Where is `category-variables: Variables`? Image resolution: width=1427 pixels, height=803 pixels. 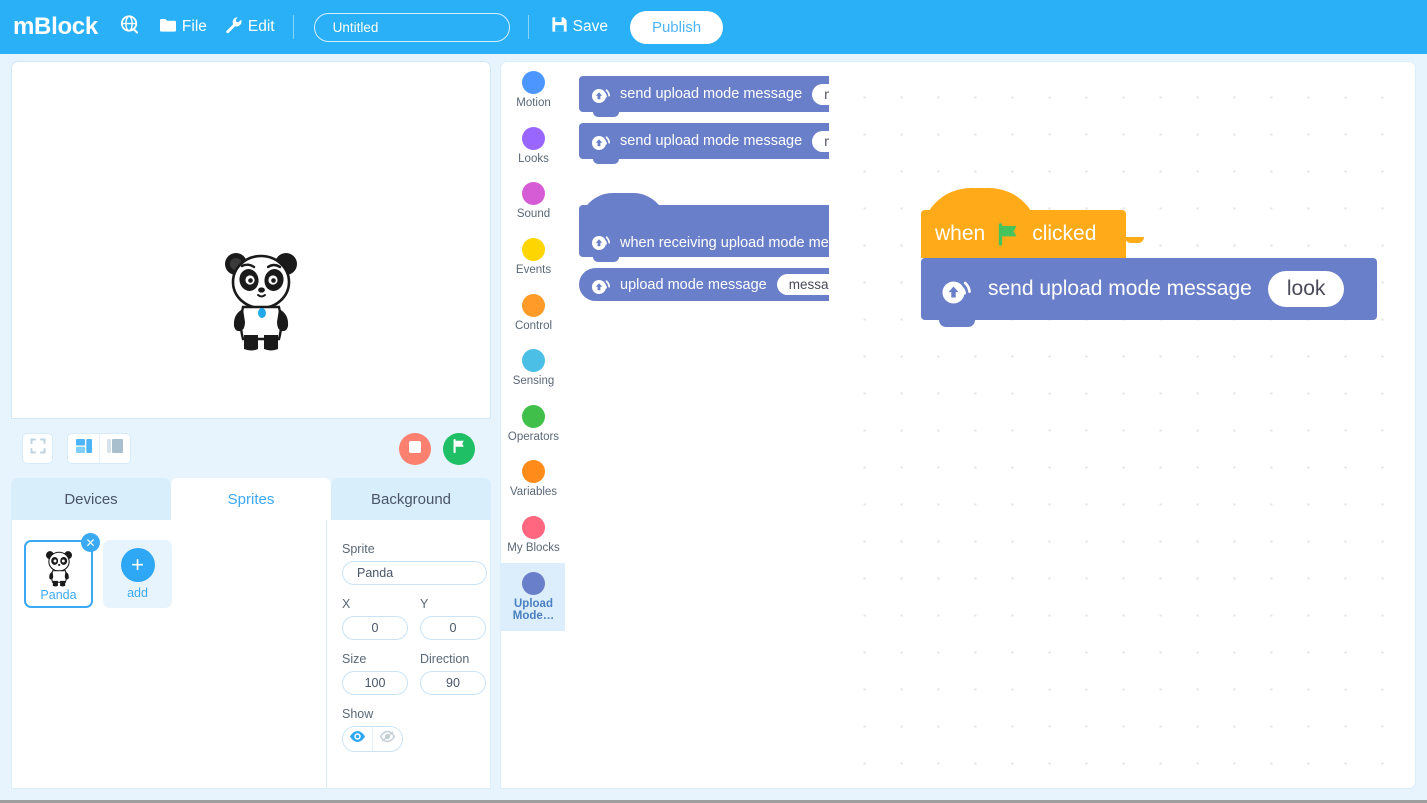
category-variables: Variables is located at coordinates (533, 479).